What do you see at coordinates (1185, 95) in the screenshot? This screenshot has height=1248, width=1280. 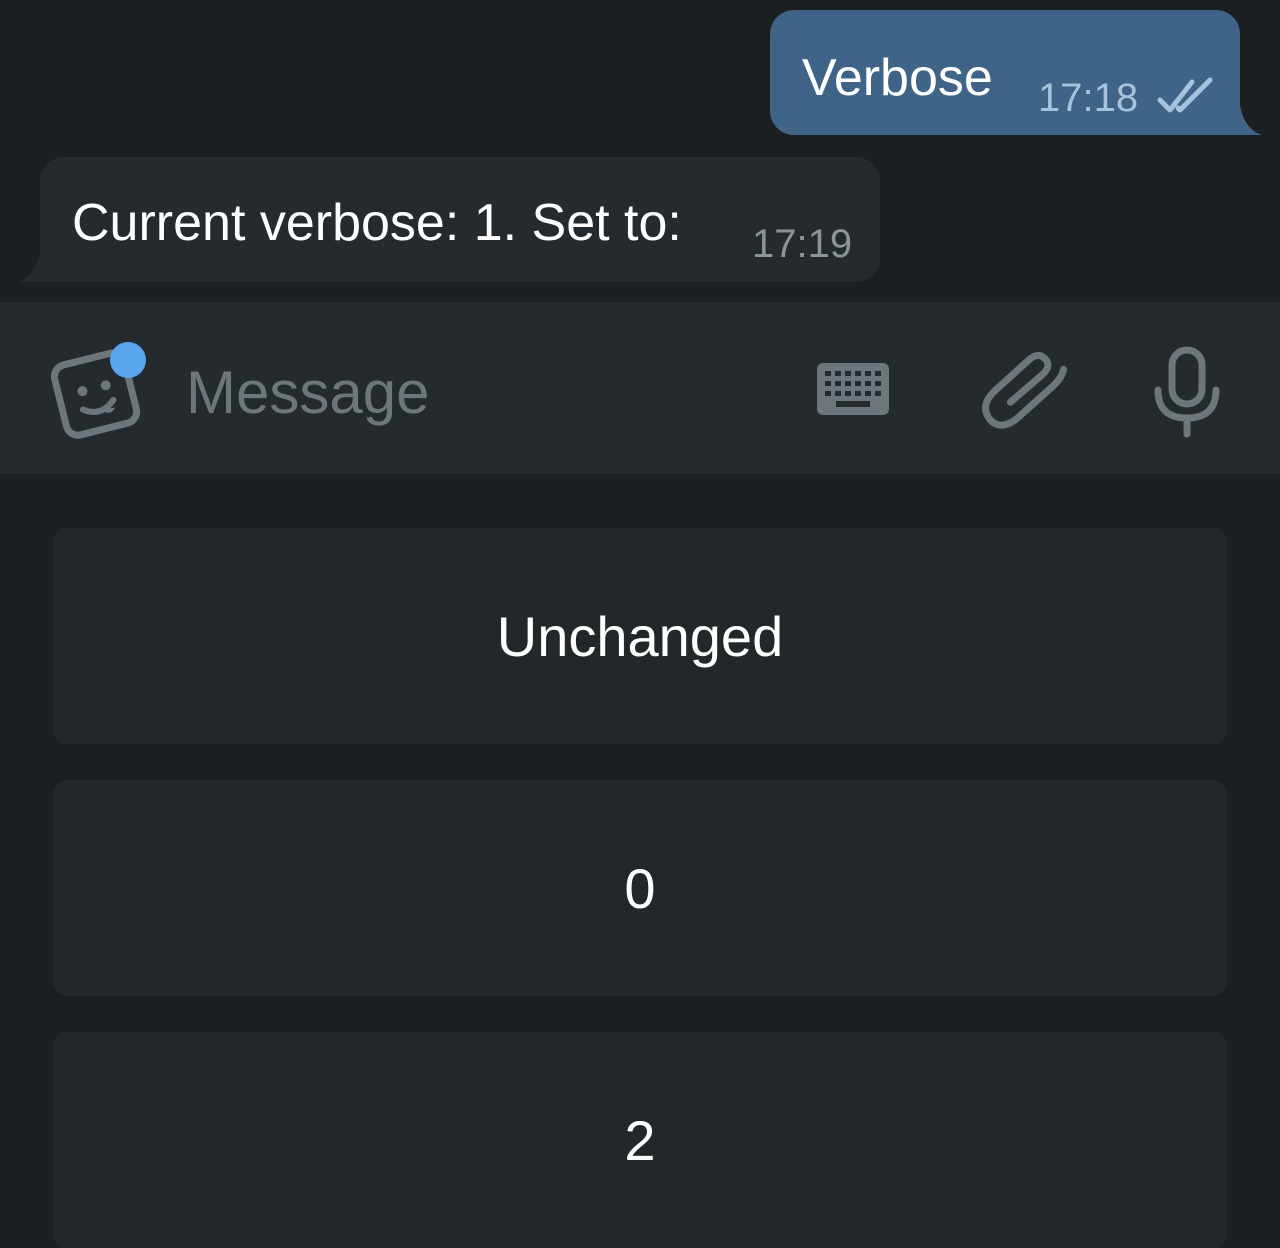 I see `double-check-icon` at bounding box center [1185, 95].